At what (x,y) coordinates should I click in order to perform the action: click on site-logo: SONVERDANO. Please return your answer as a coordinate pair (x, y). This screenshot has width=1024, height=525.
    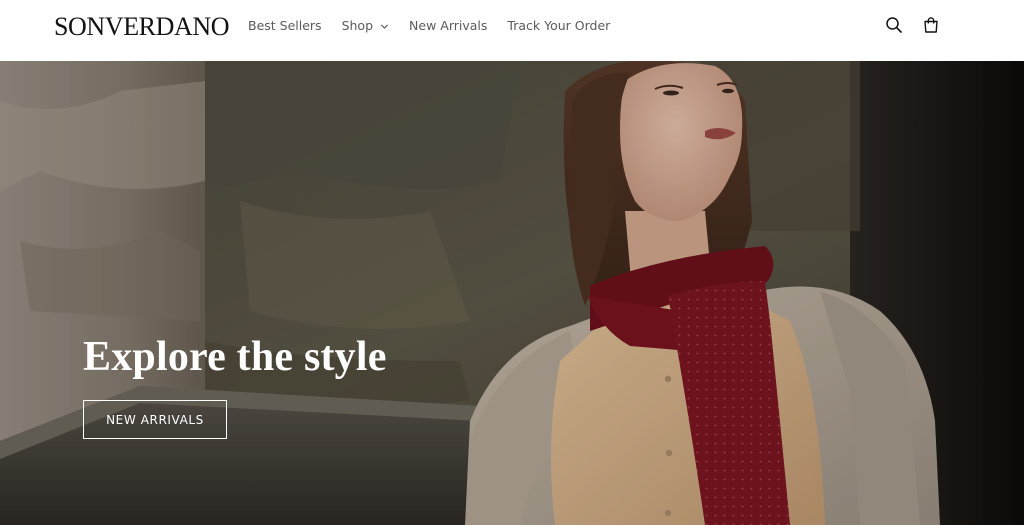
    Looking at the image, I should click on (142, 27).